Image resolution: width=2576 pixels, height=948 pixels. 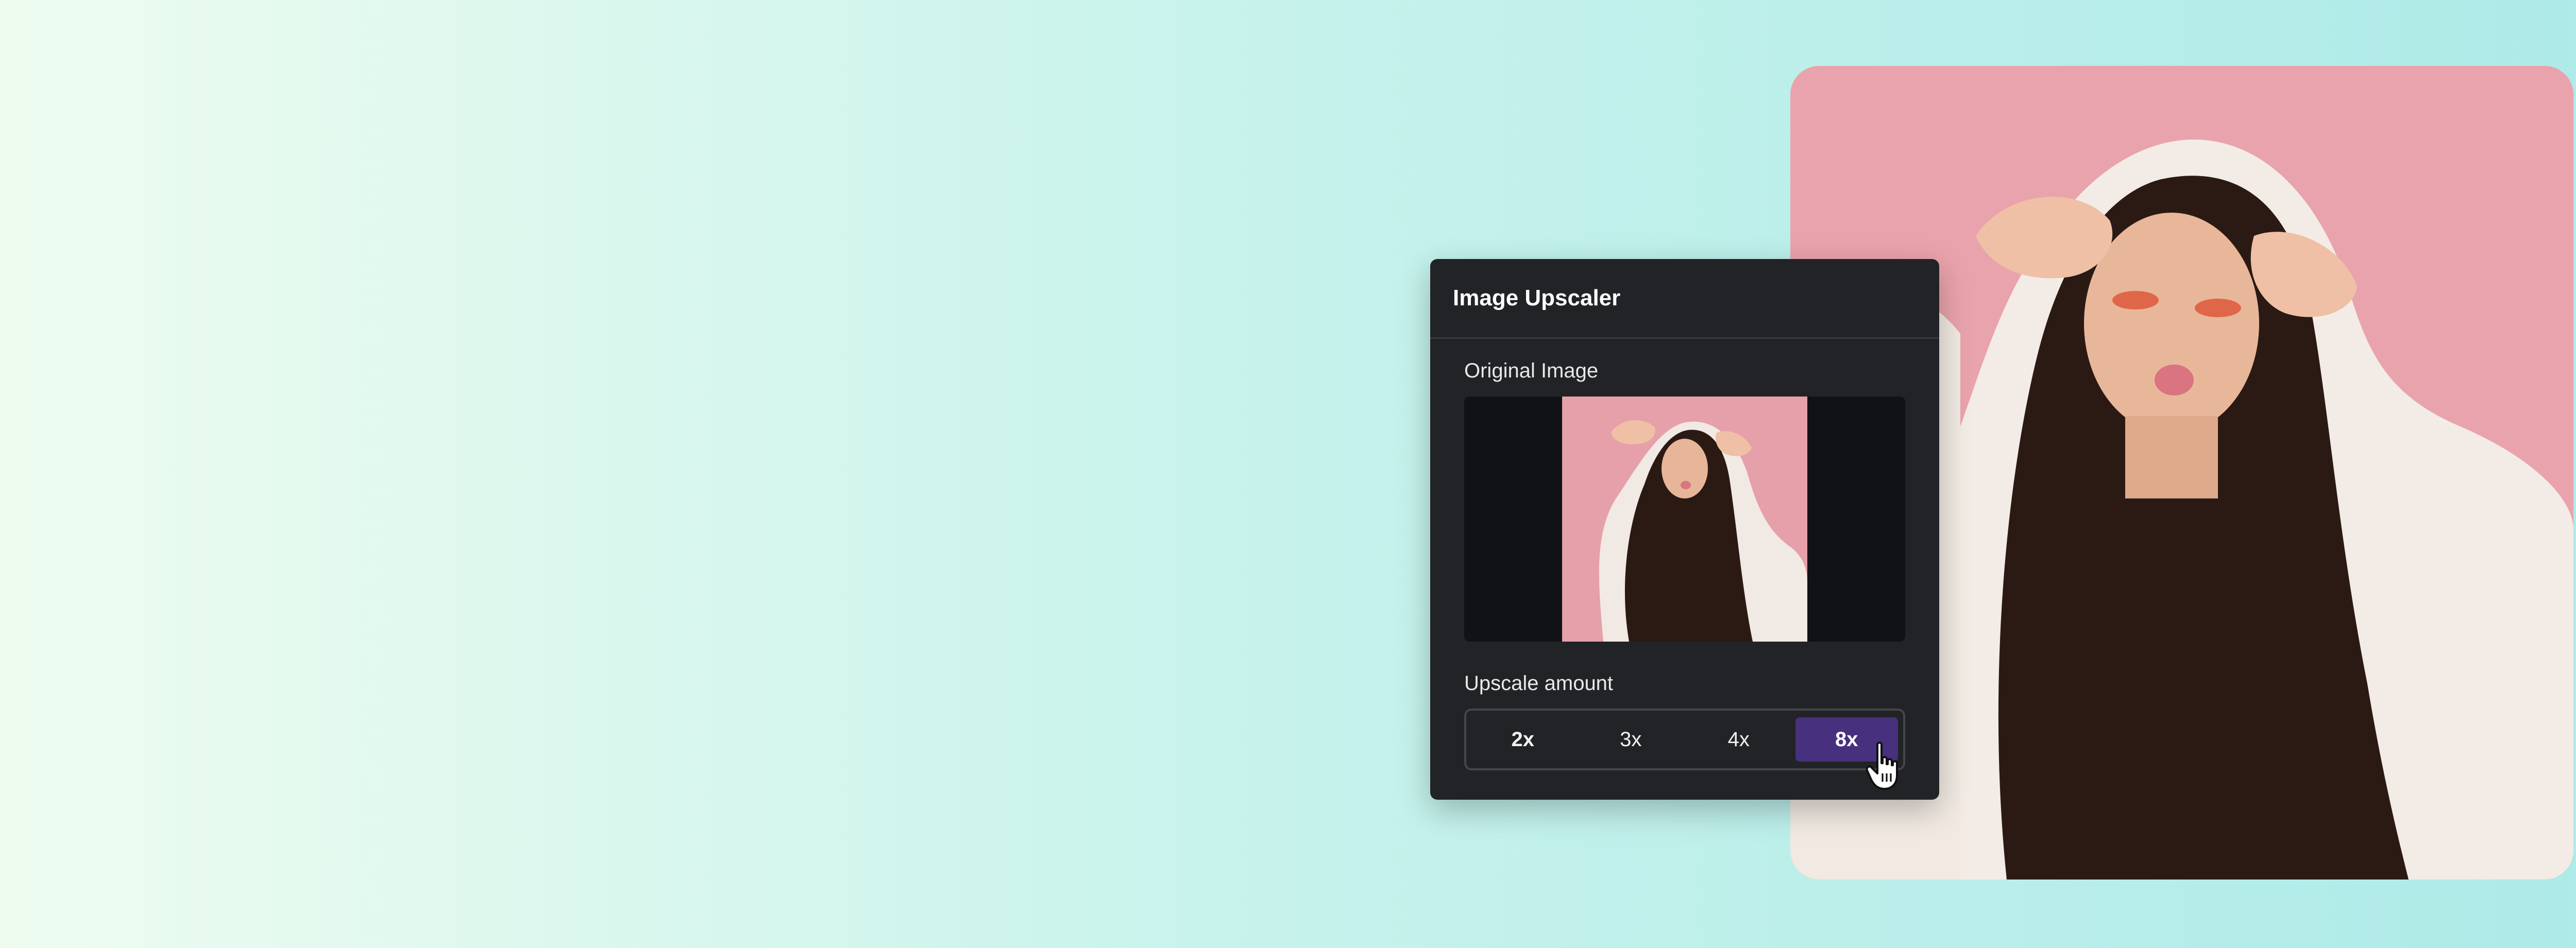 I want to click on option-2x-button: 2x, so click(x=1522, y=740).